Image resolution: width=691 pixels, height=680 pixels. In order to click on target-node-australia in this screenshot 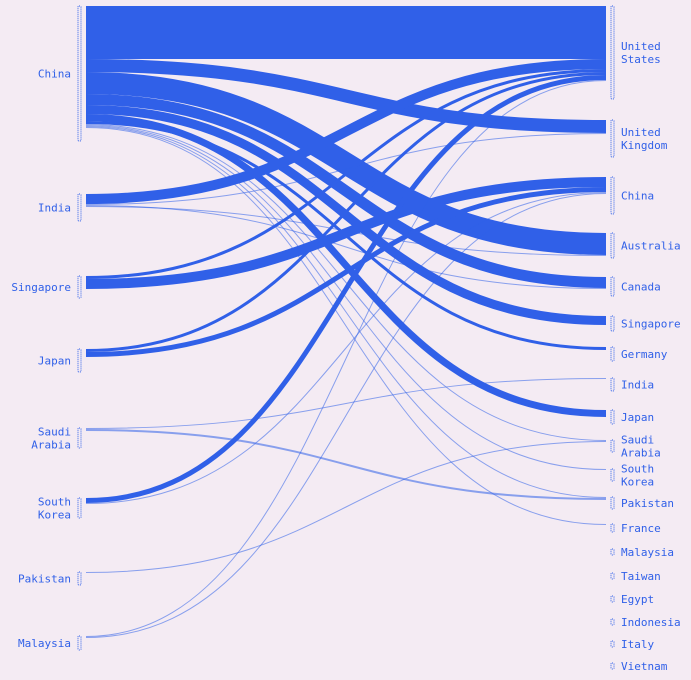, I will do `click(612, 245)`.